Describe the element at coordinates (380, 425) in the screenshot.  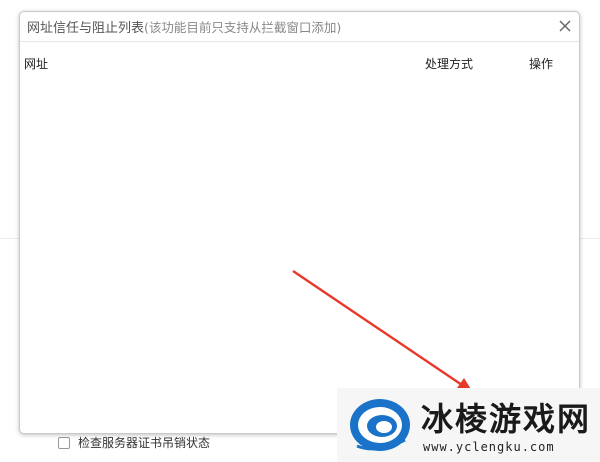
I see `site-logo-icon` at that location.